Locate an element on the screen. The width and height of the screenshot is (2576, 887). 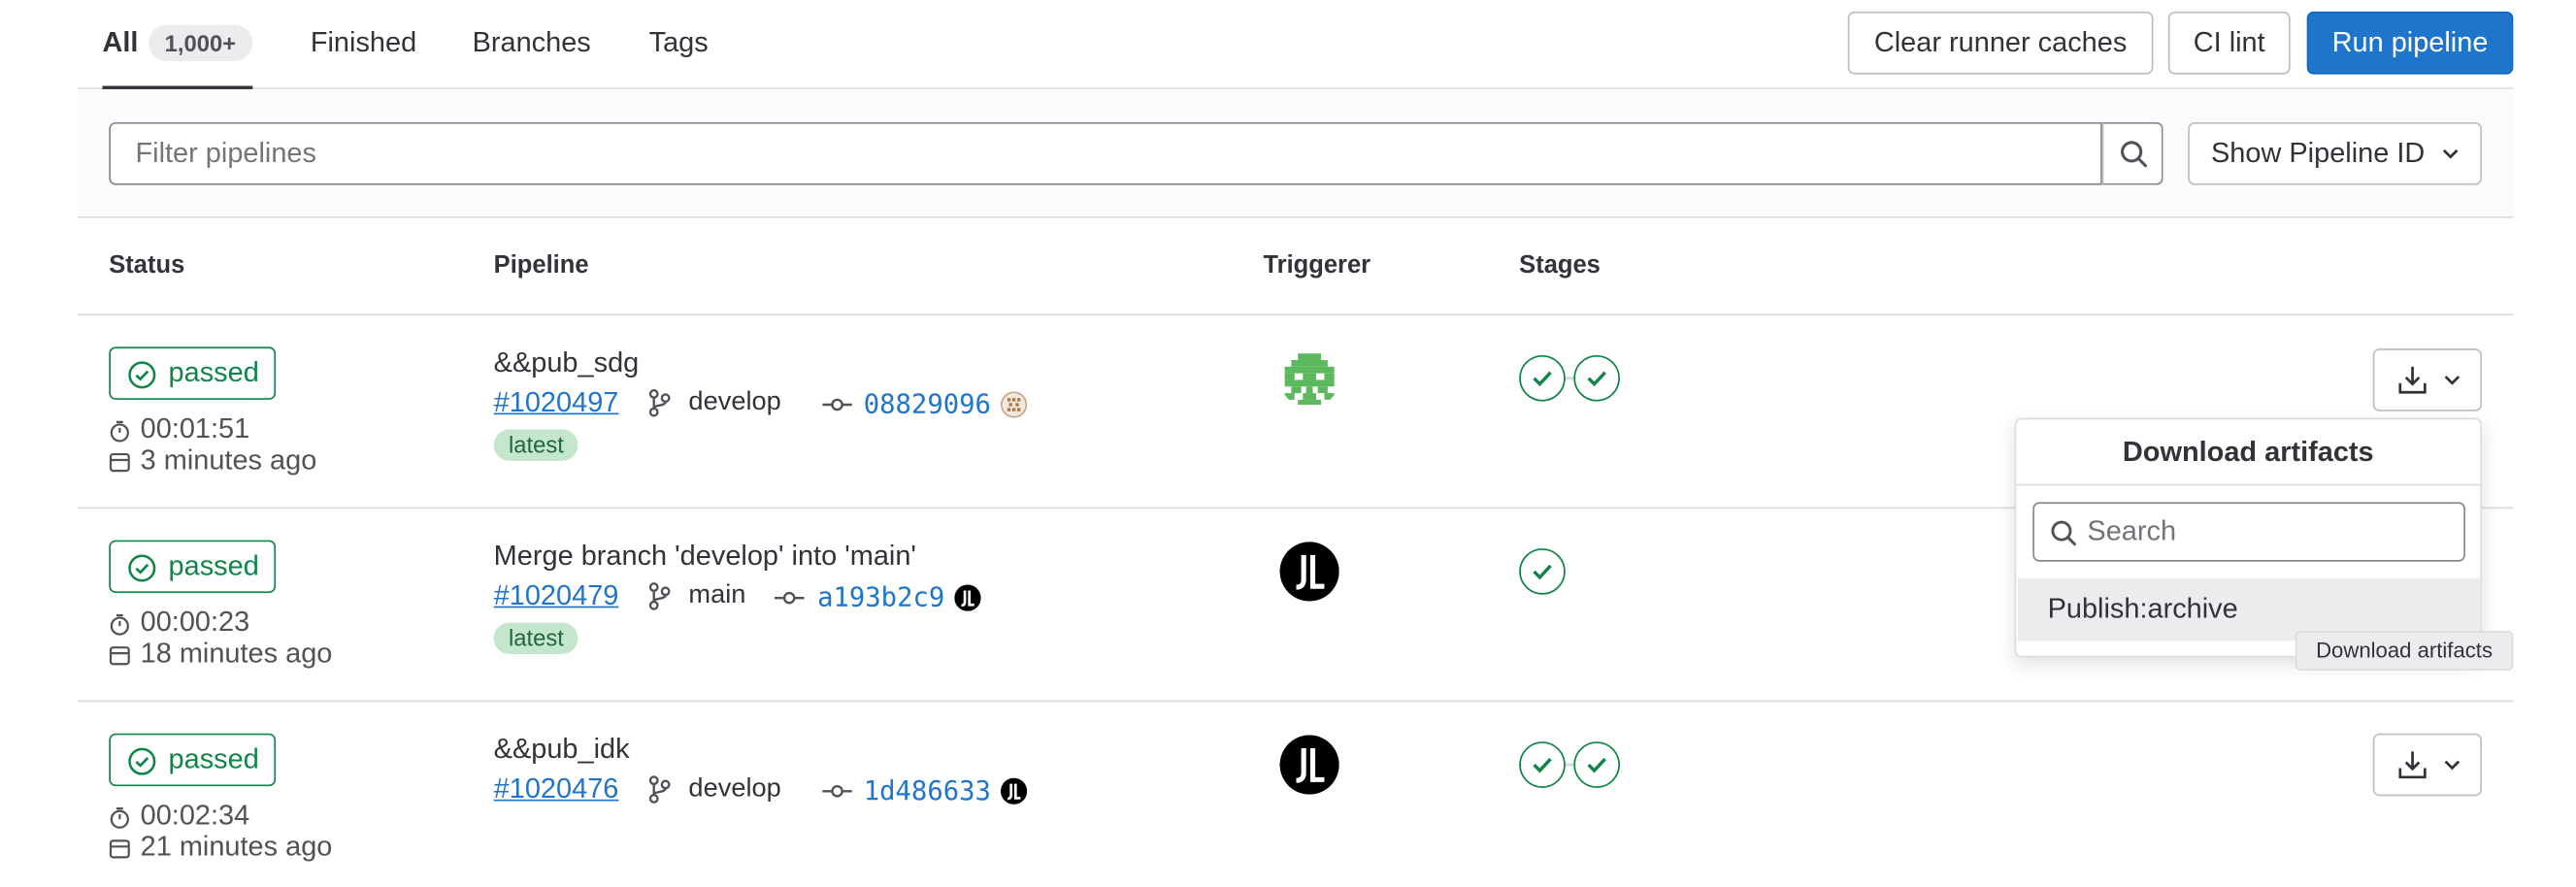
filter-bar: Show Pipeline ID is located at coordinates (1295, 154).